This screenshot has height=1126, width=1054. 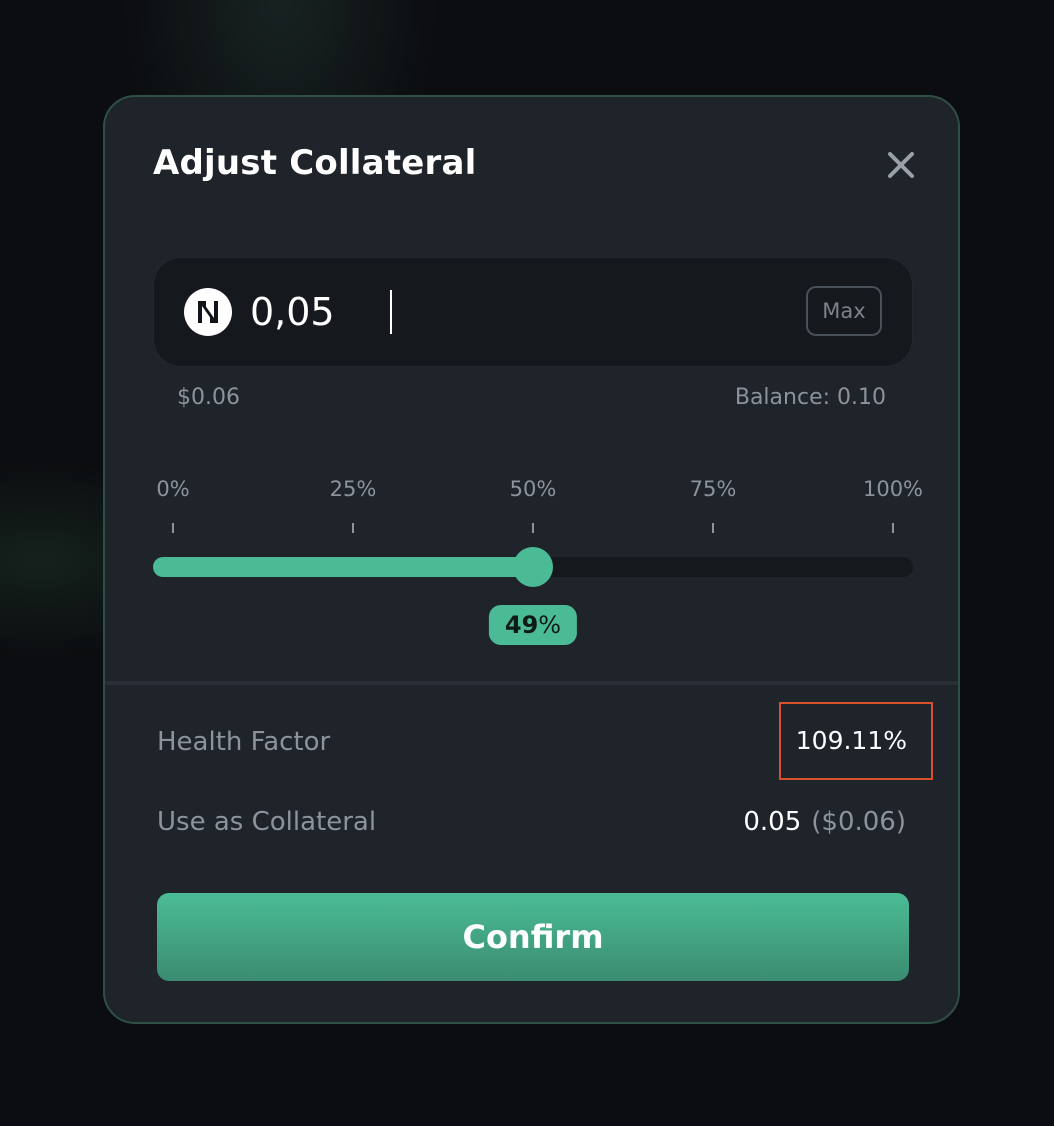 What do you see at coordinates (893, 489) in the screenshot?
I see `slider-tick-label: 100%` at bounding box center [893, 489].